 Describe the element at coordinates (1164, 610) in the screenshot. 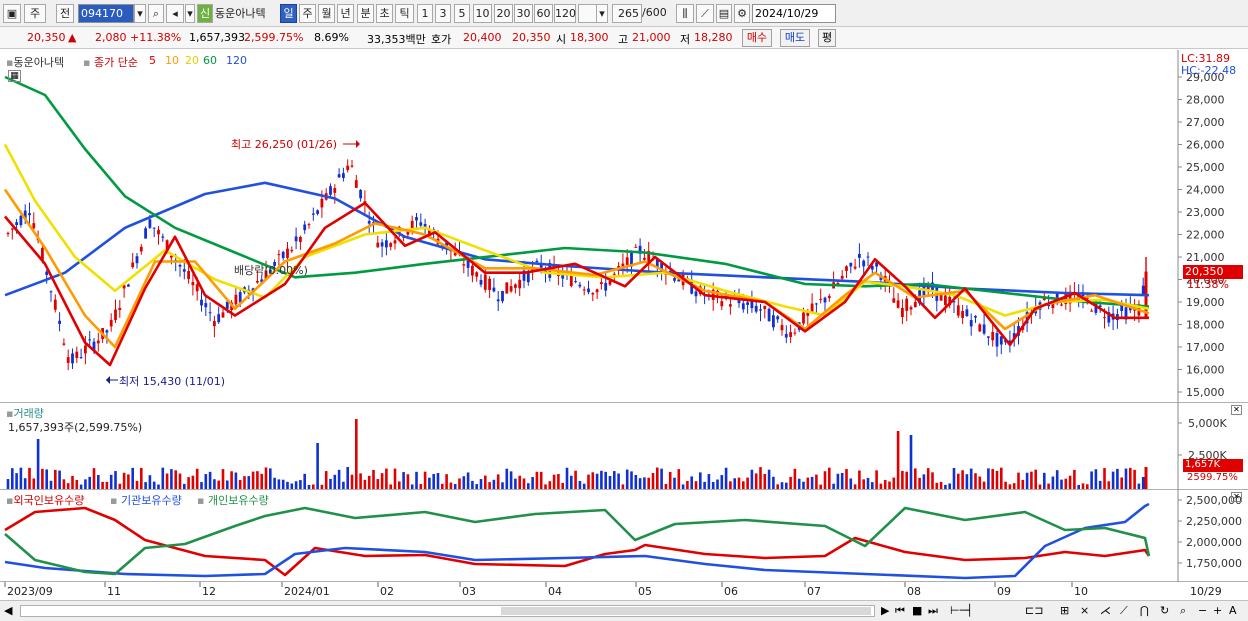

I see `refresh-icon: ↻` at that location.